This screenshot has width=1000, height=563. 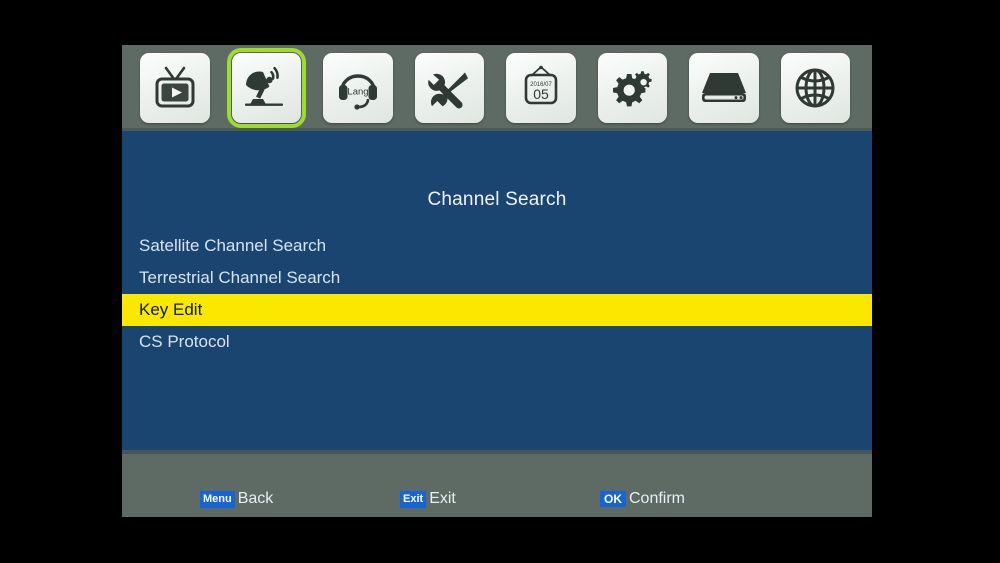 I want to click on menu-icon-network, so click(x=815, y=88).